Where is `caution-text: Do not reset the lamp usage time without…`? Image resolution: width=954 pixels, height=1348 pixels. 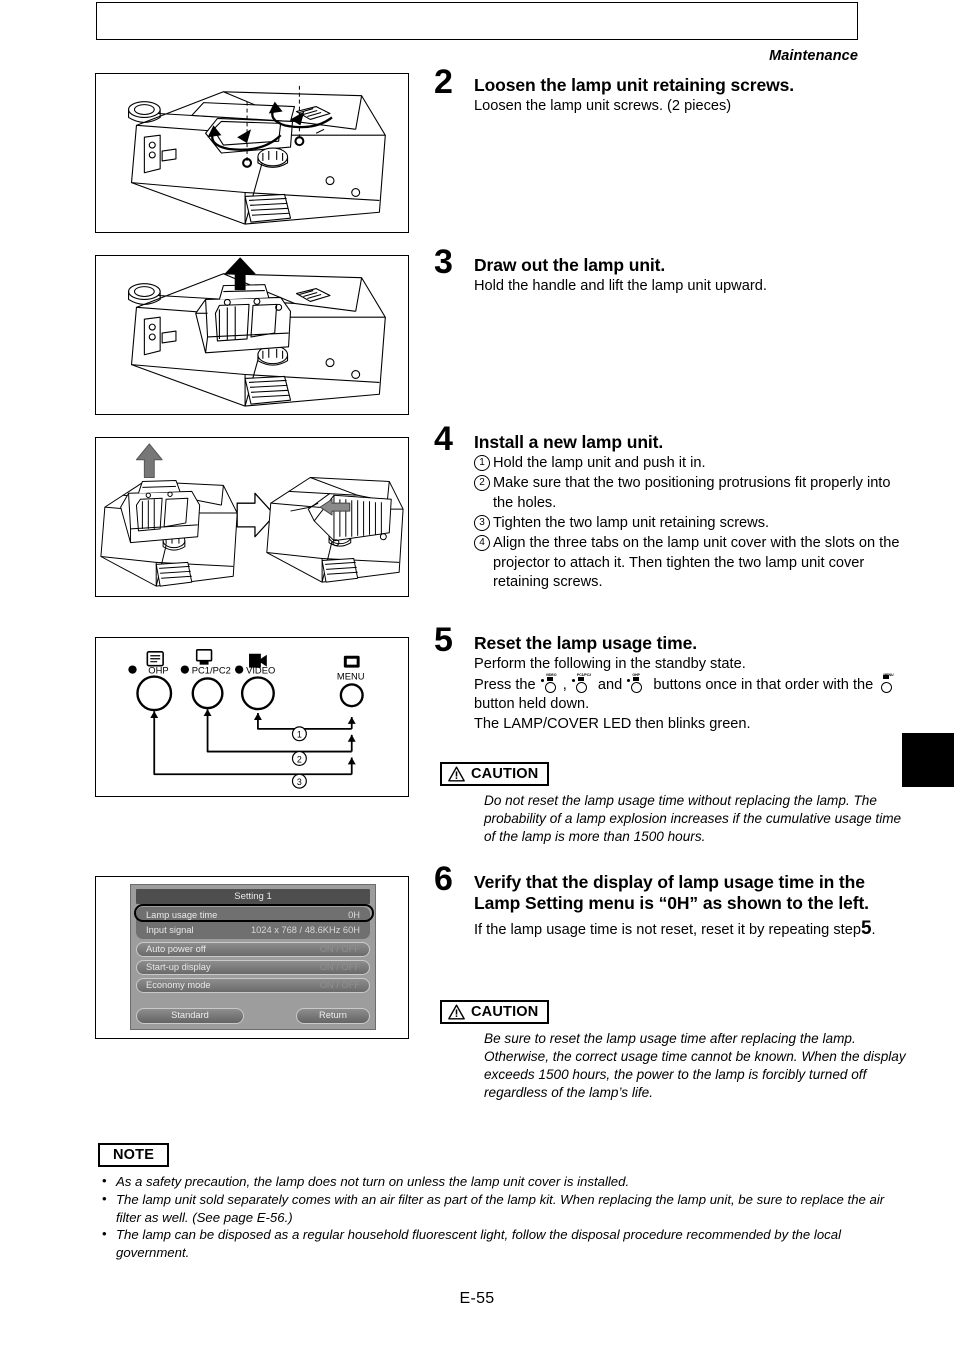 caution-text: Do not reset the lamp usage time without… is located at coordinates (693, 819).